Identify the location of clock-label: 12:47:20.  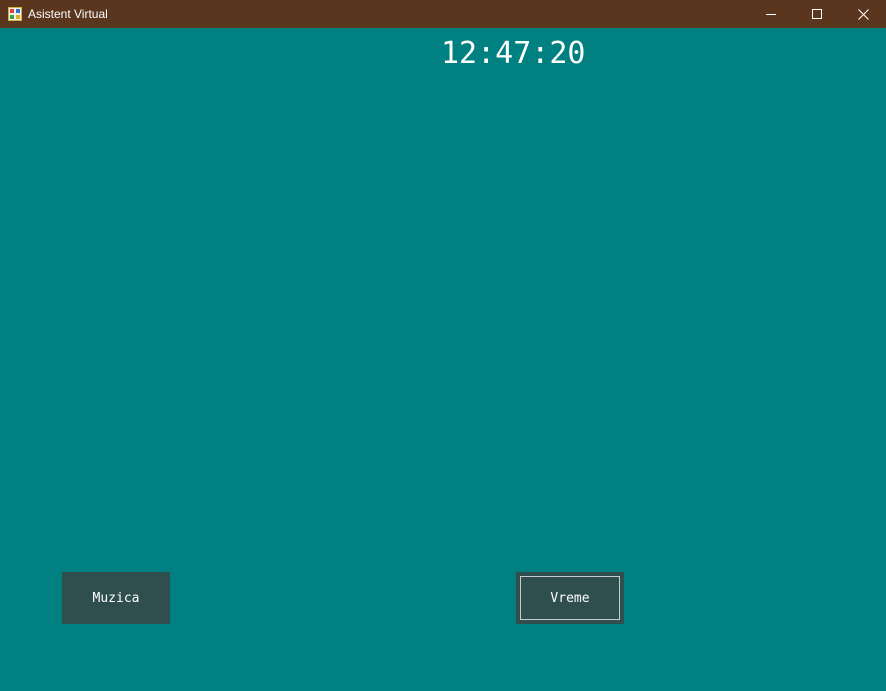
(513, 53).